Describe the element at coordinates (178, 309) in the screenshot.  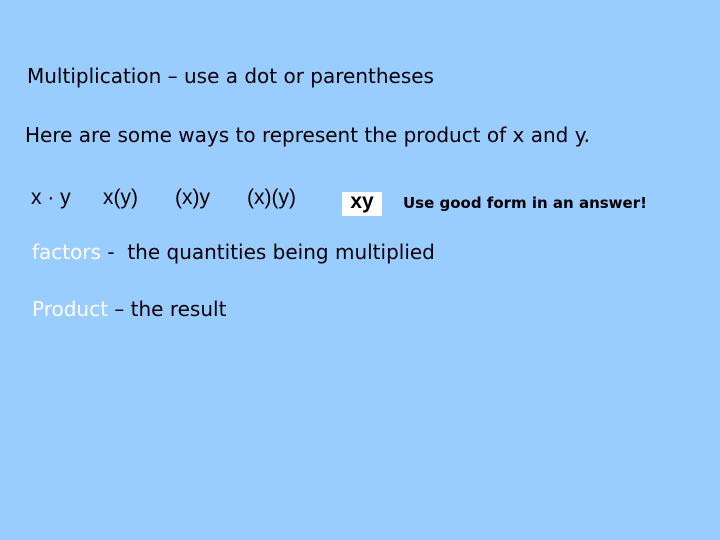
I see `definition-text: the result` at that location.